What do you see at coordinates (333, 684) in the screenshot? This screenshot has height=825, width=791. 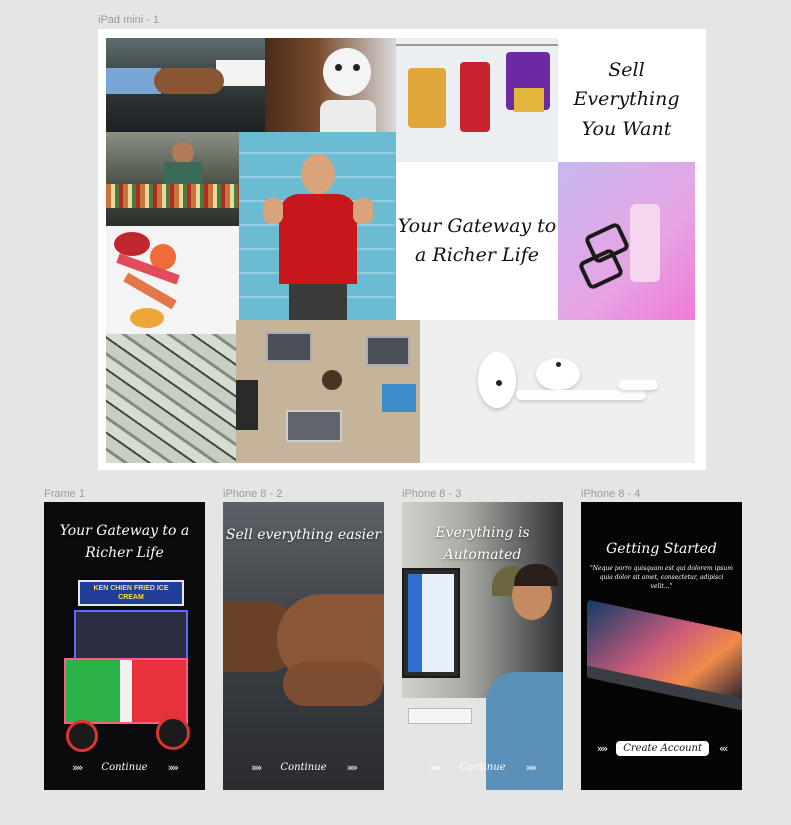 I see `hand-fingers` at bounding box center [333, 684].